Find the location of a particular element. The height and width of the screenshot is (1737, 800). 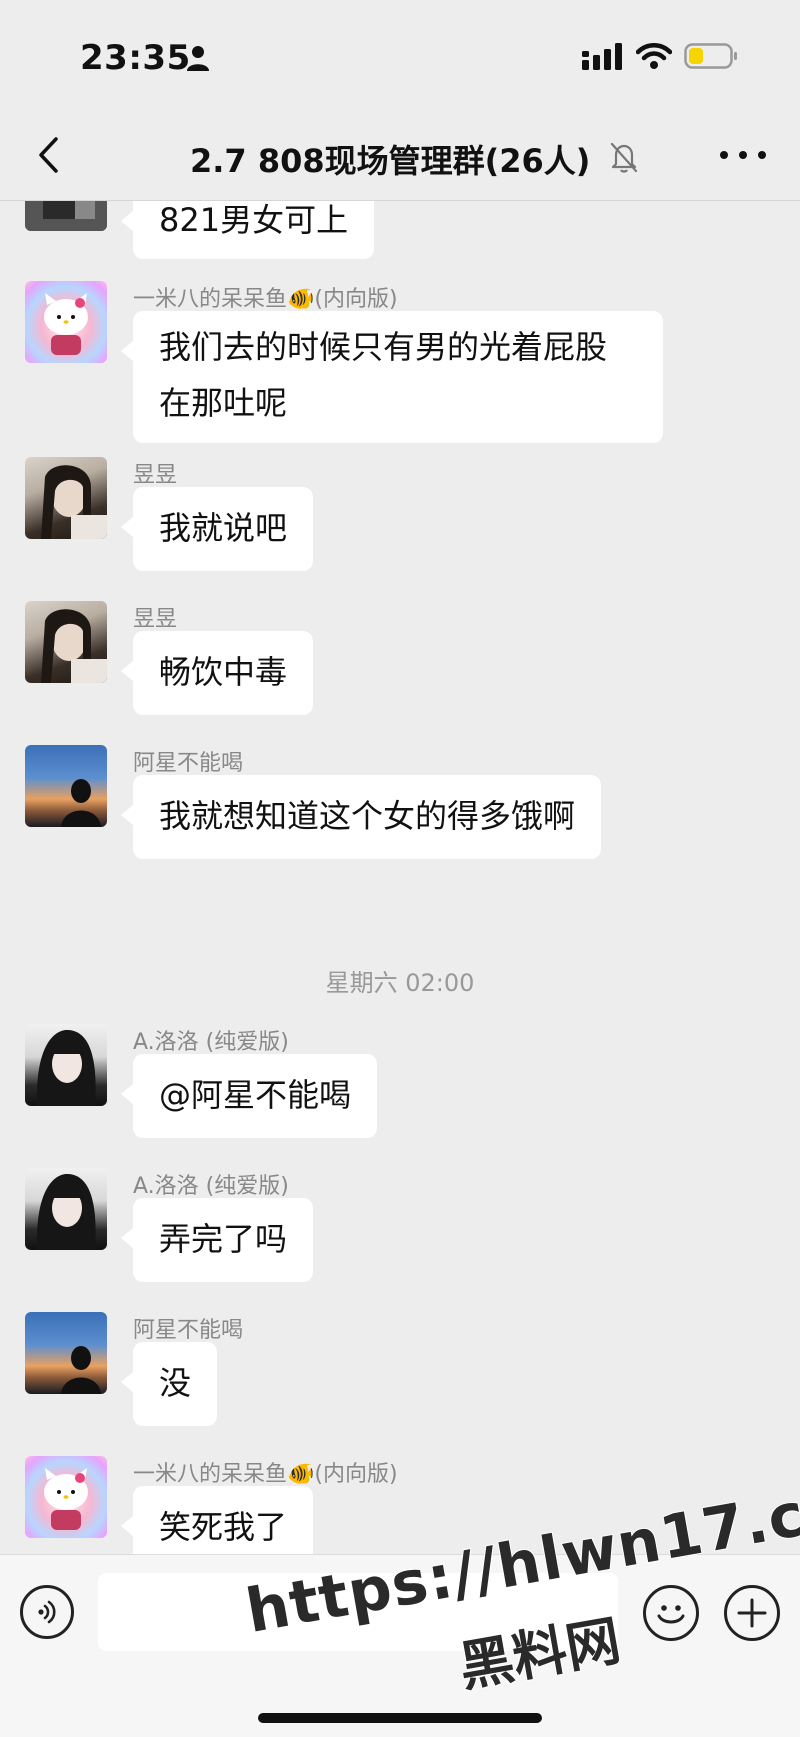

message-text: 没 is located at coordinates (175, 1383).